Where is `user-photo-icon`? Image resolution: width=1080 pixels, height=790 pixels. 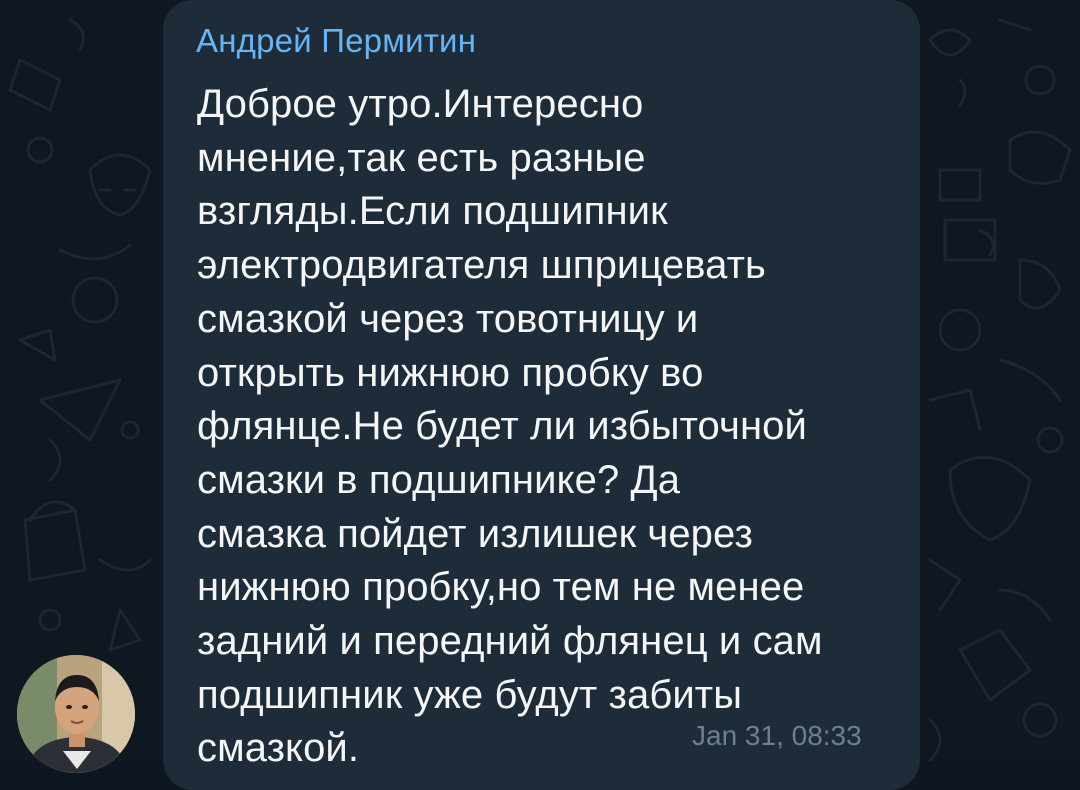 user-photo-icon is located at coordinates (76, 714).